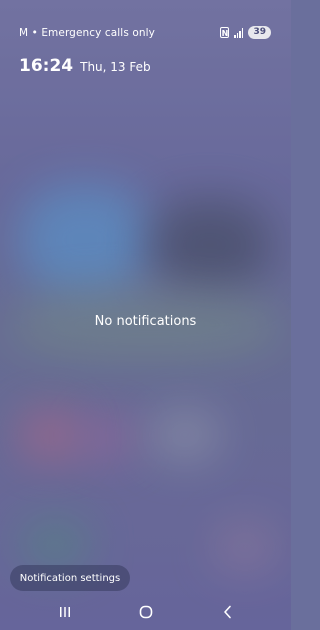  What do you see at coordinates (70, 578) in the screenshot?
I see `notification-settings-button: Notification settings` at bounding box center [70, 578].